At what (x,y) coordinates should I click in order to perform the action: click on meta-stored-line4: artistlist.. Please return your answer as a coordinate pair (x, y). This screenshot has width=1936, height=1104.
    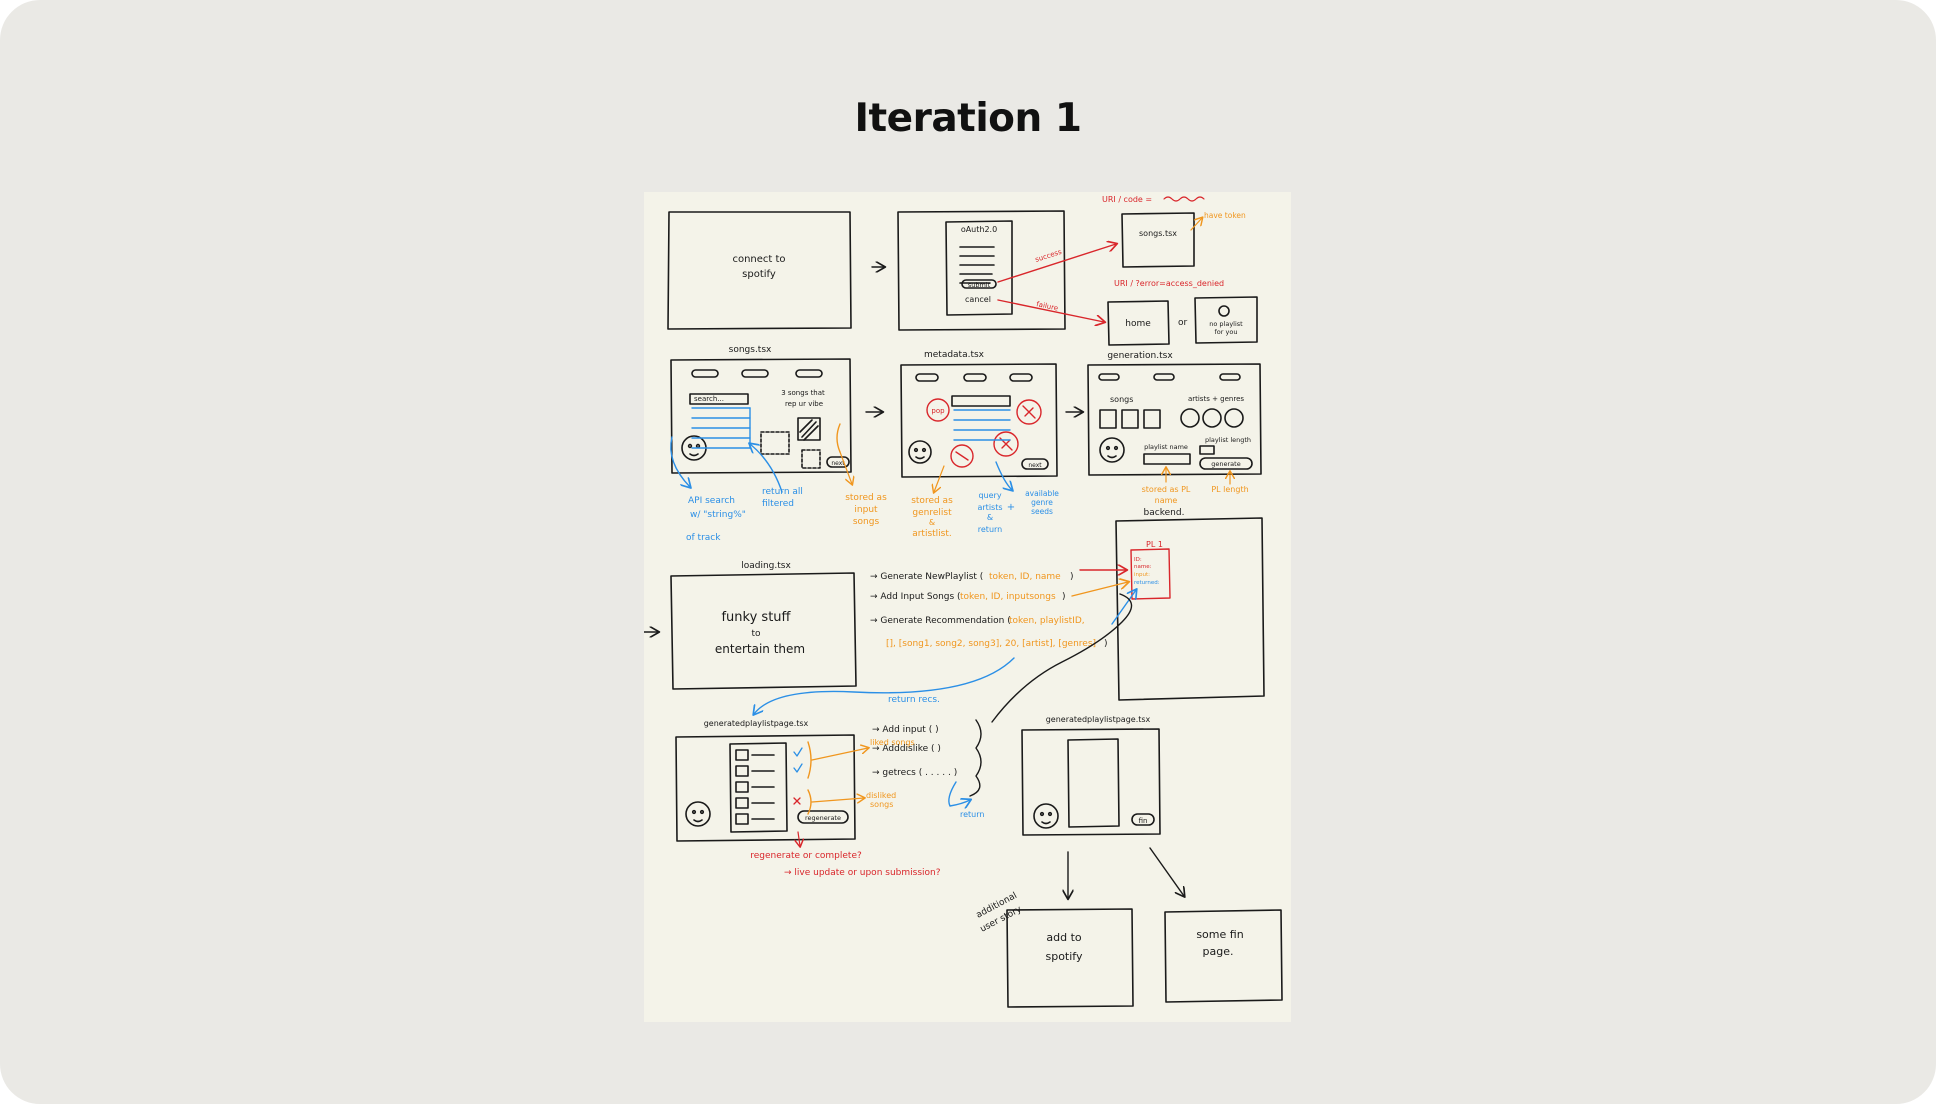
    Looking at the image, I should click on (932, 534).